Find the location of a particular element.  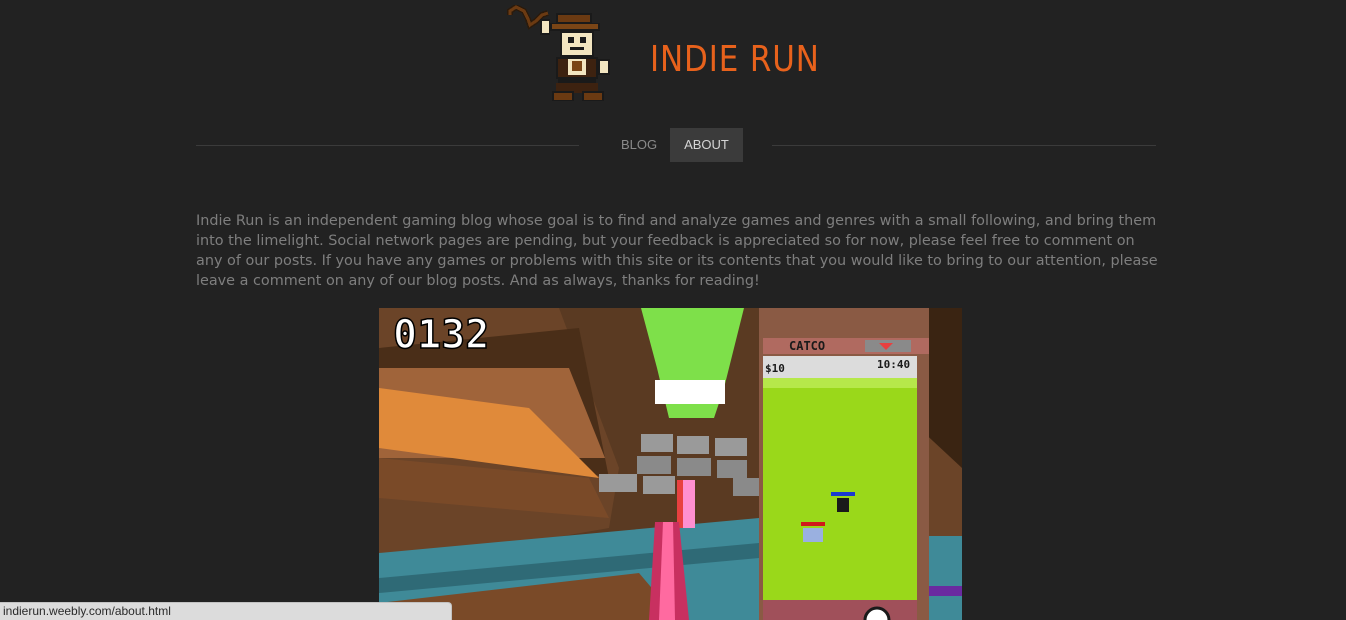

nav-divider-left is located at coordinates (387, 145).